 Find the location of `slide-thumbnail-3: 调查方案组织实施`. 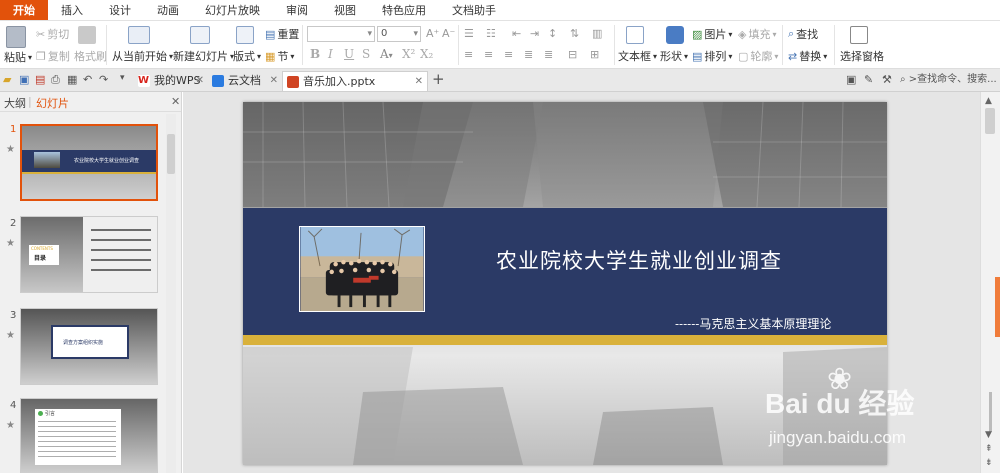

slide-thumbnail-3: 调查方案组织实施 is located at coordinates (89, 346).